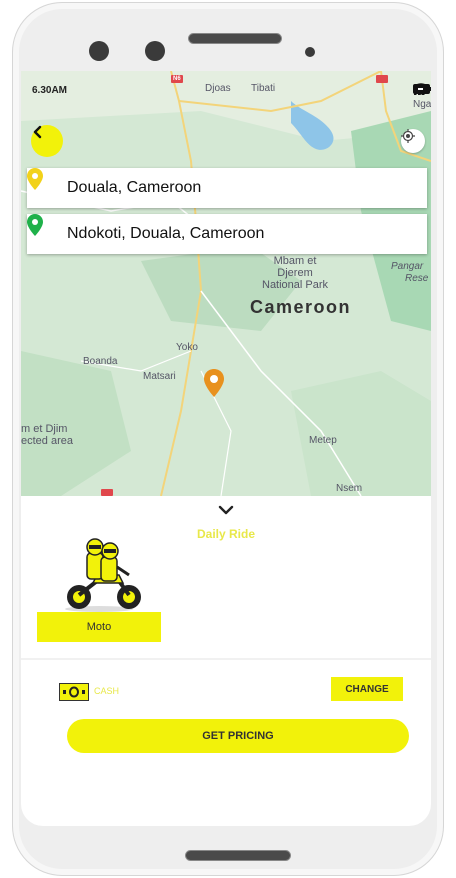 The image size is (456, 878). I want to click on map-place-djoas: Djoas, so click(218, 88).